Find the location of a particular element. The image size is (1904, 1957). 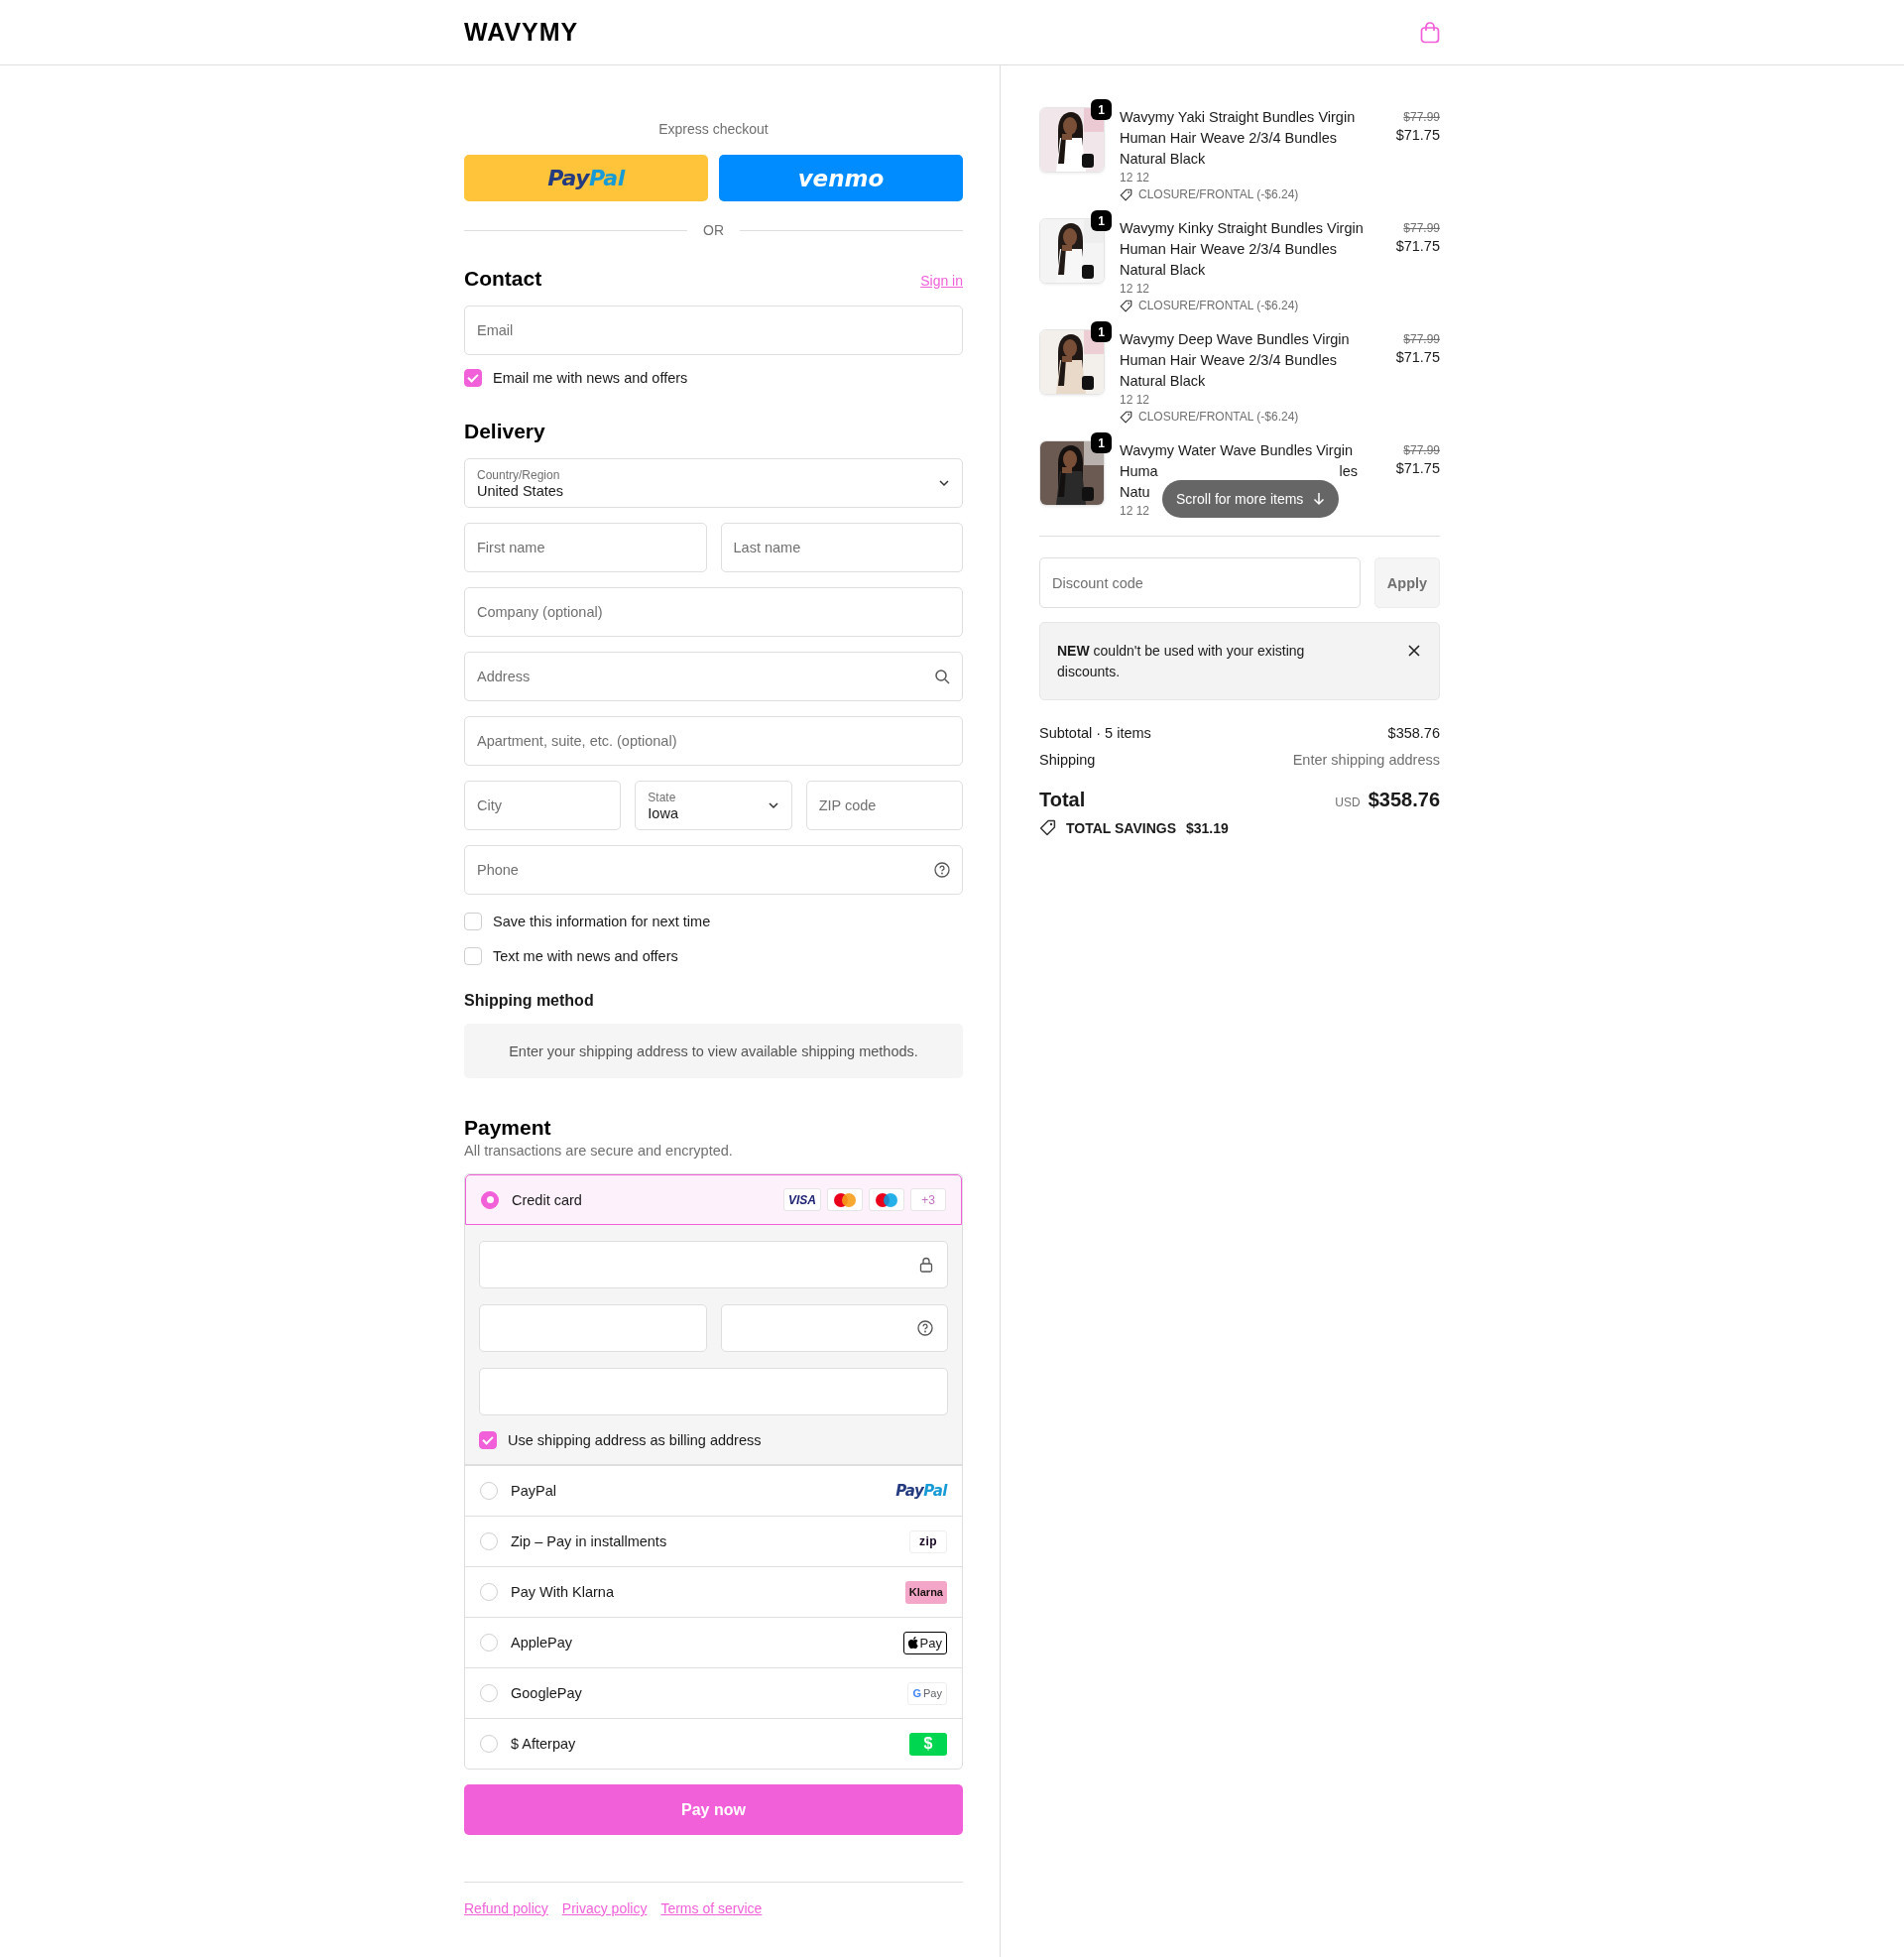

payment-option: GooglePay G Pay is located at coordinates (713, 1692).